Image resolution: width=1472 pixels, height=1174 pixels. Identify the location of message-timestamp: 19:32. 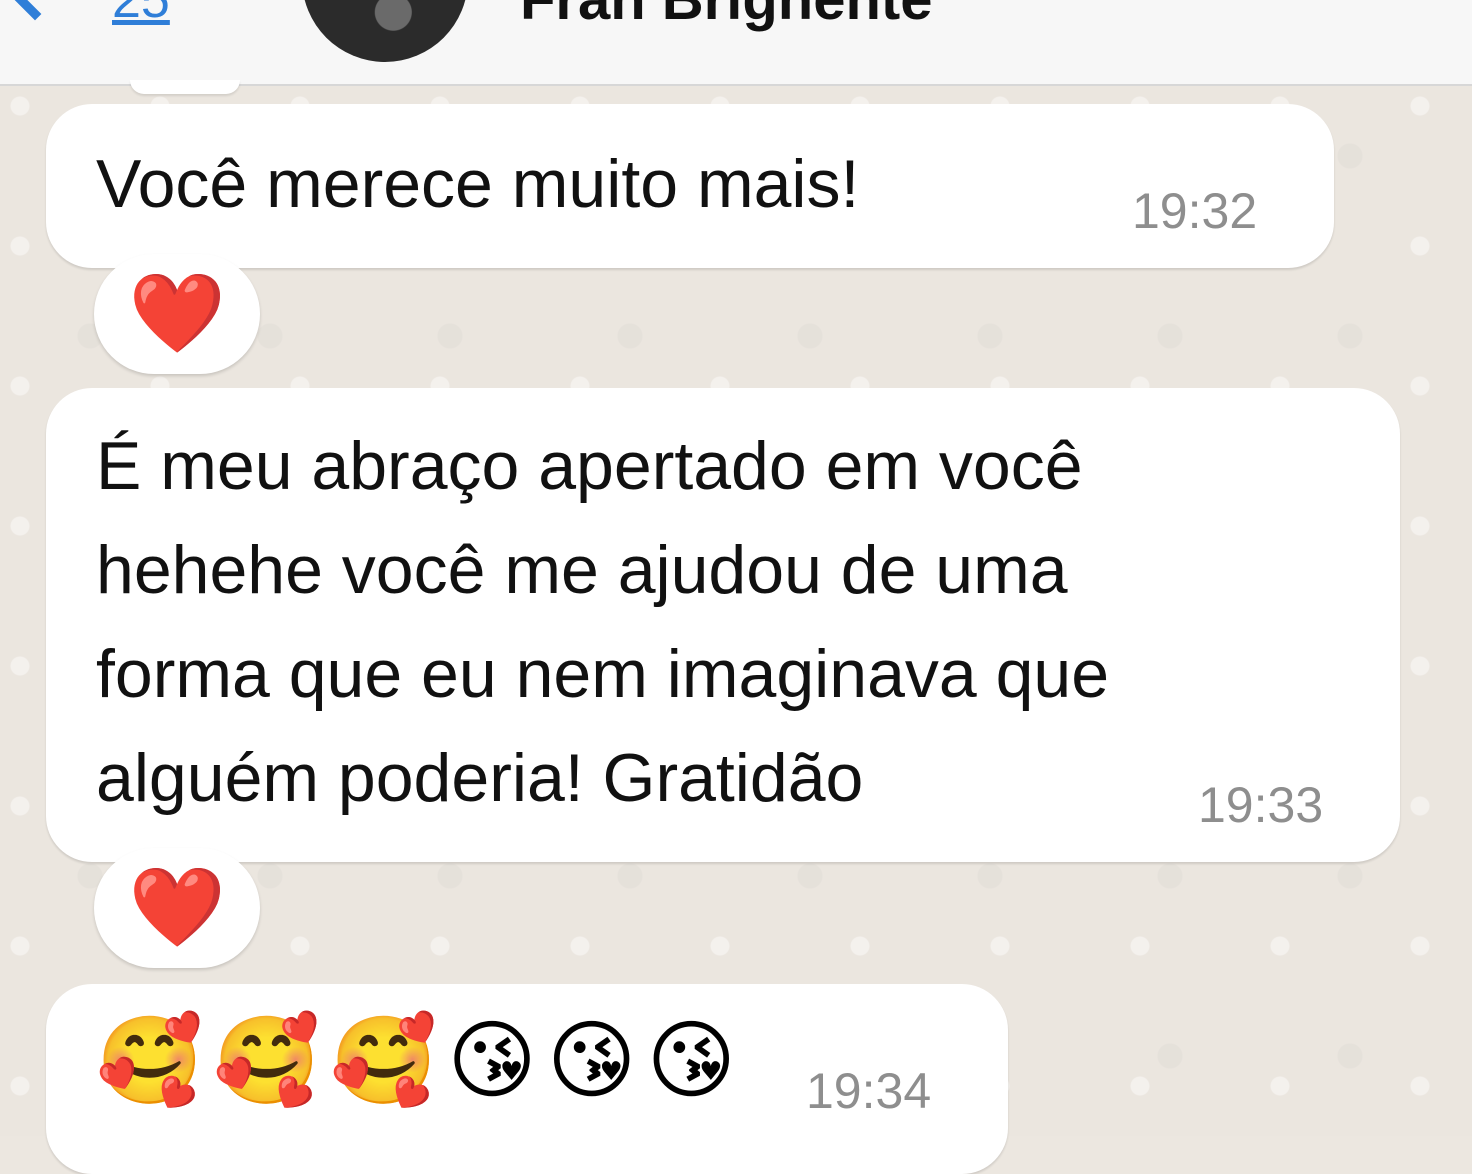
(1195, 211).